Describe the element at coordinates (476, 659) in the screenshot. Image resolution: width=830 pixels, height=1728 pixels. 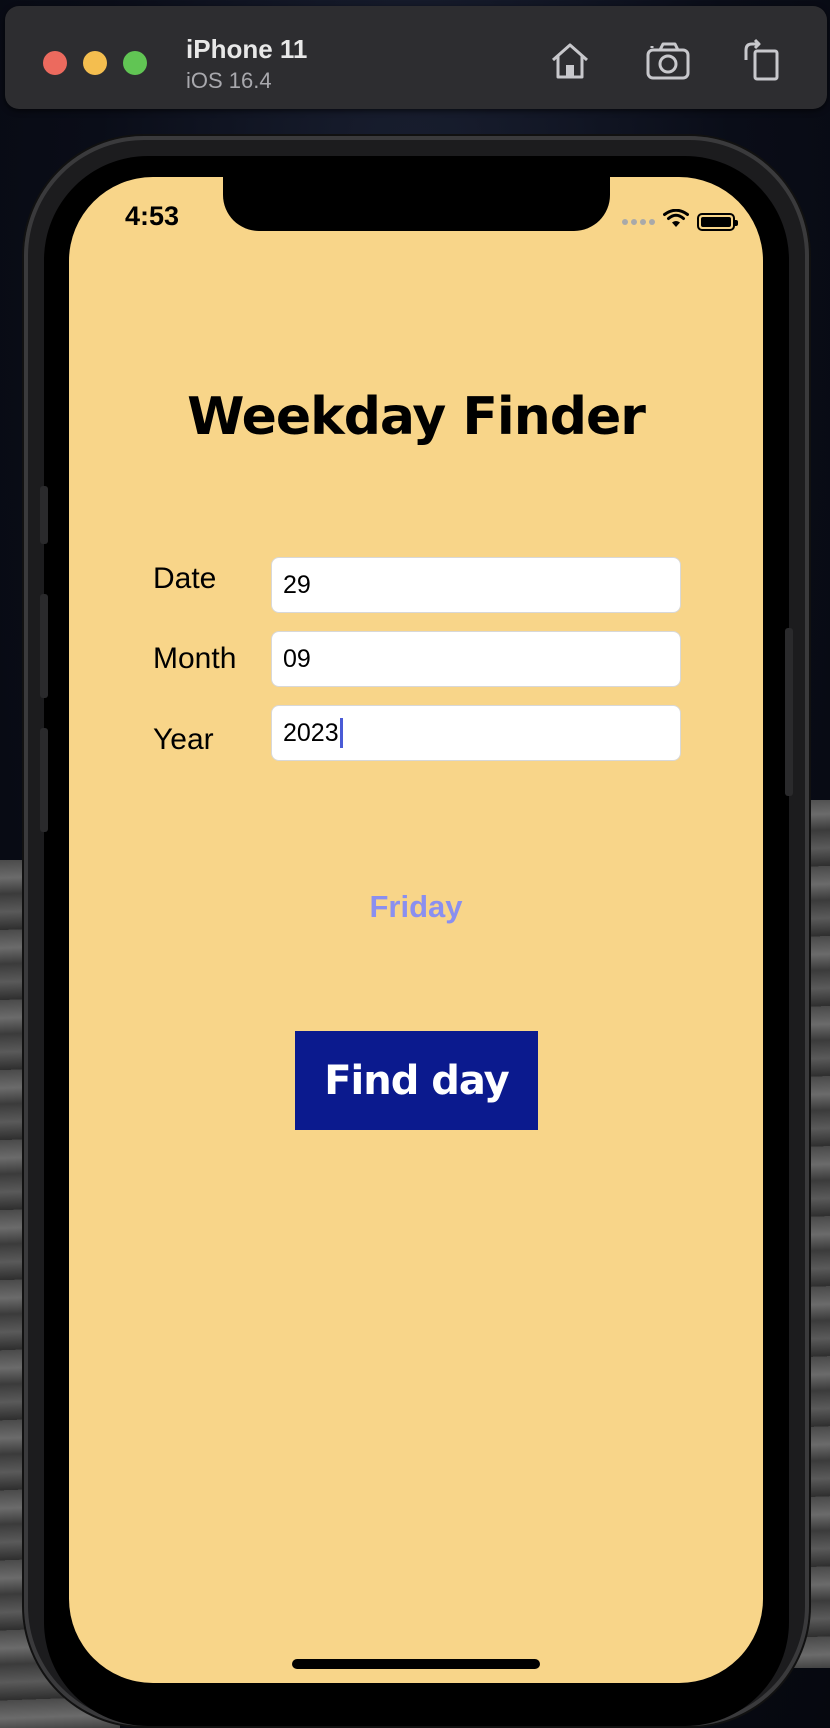
I see `month-input: 09` at that location.